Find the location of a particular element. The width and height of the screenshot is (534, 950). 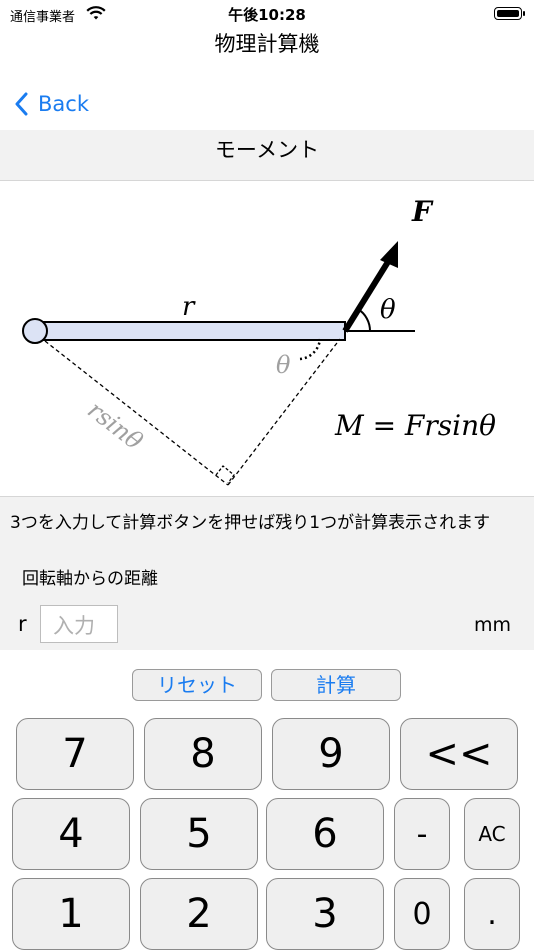

radius-label: r is located at coordinates (189, 307).